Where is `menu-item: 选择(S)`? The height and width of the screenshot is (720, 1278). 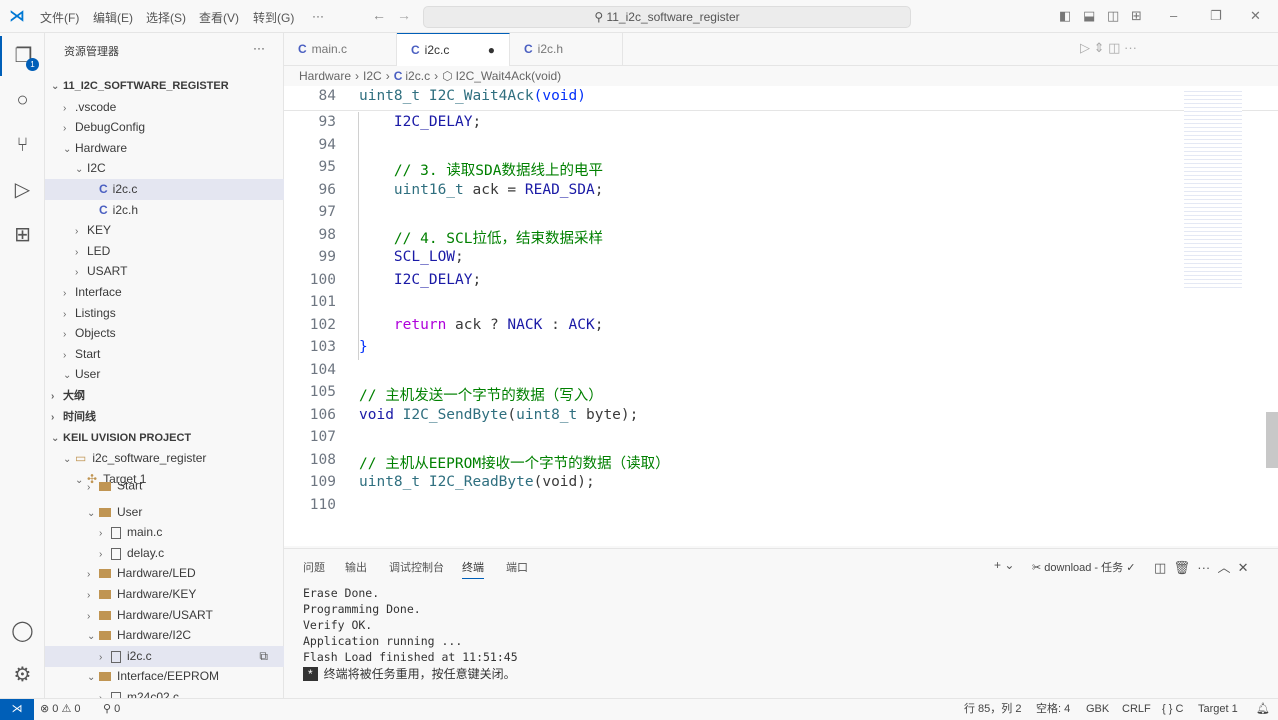
menu-item: 选择(S) is located at coordinates (166, 17).